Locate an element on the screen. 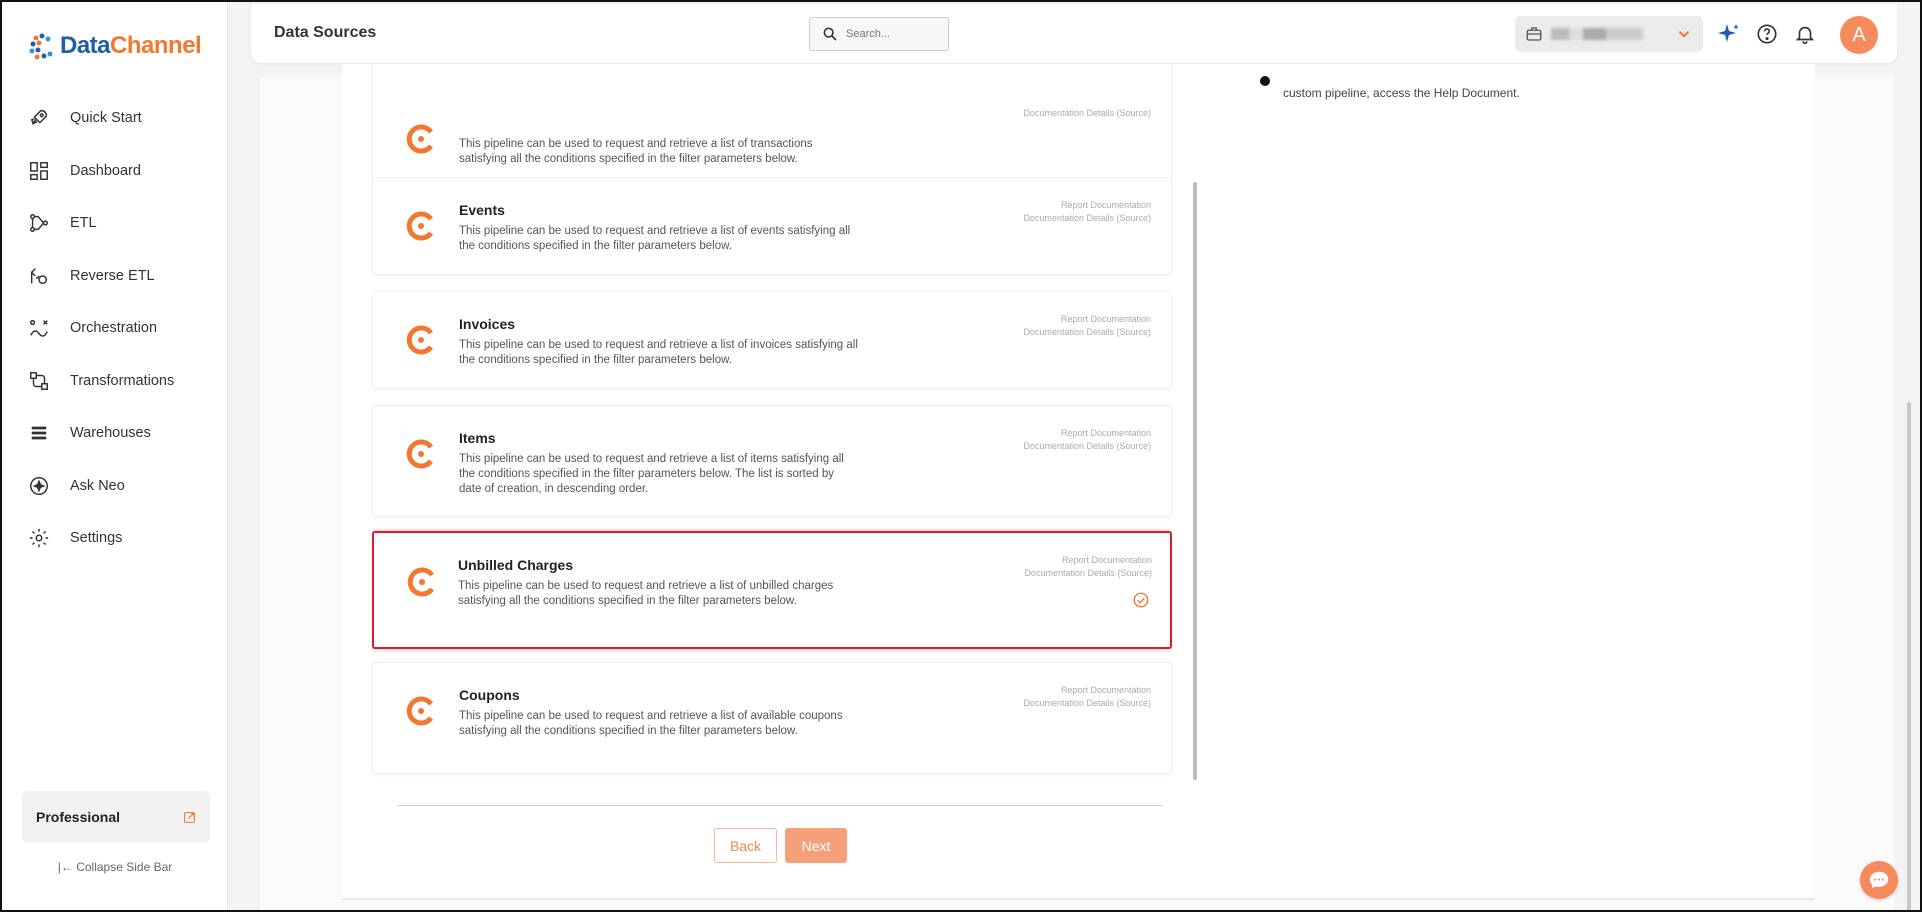 The height and width of the screenshot is (912, 1922). etl-icon is located at coordinates (39, 223).